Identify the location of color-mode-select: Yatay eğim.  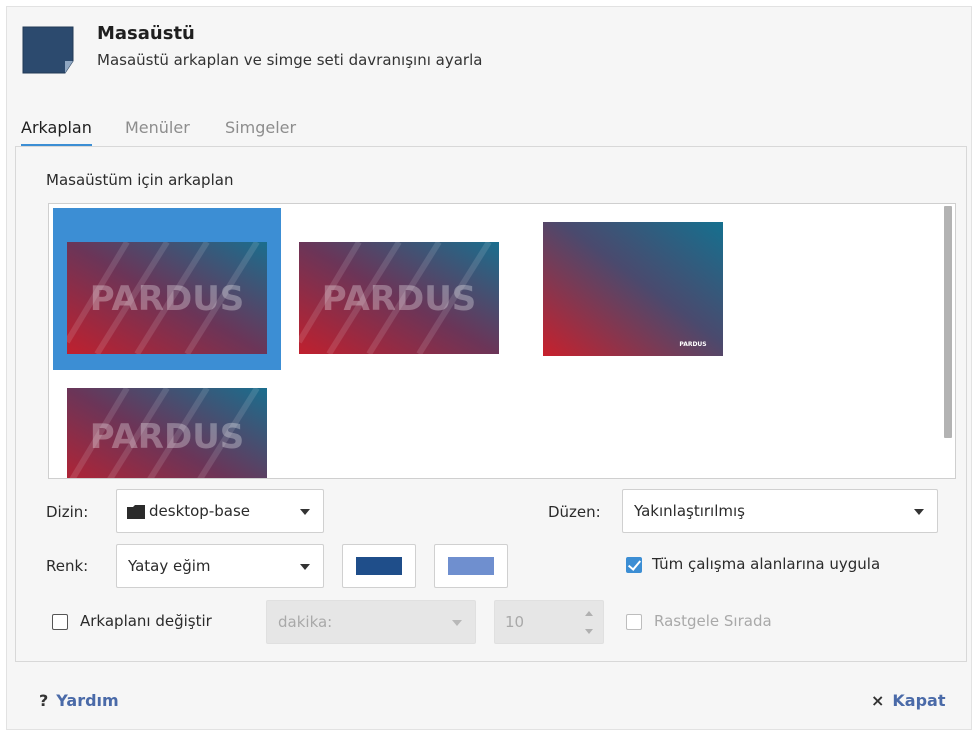
(220, 566).